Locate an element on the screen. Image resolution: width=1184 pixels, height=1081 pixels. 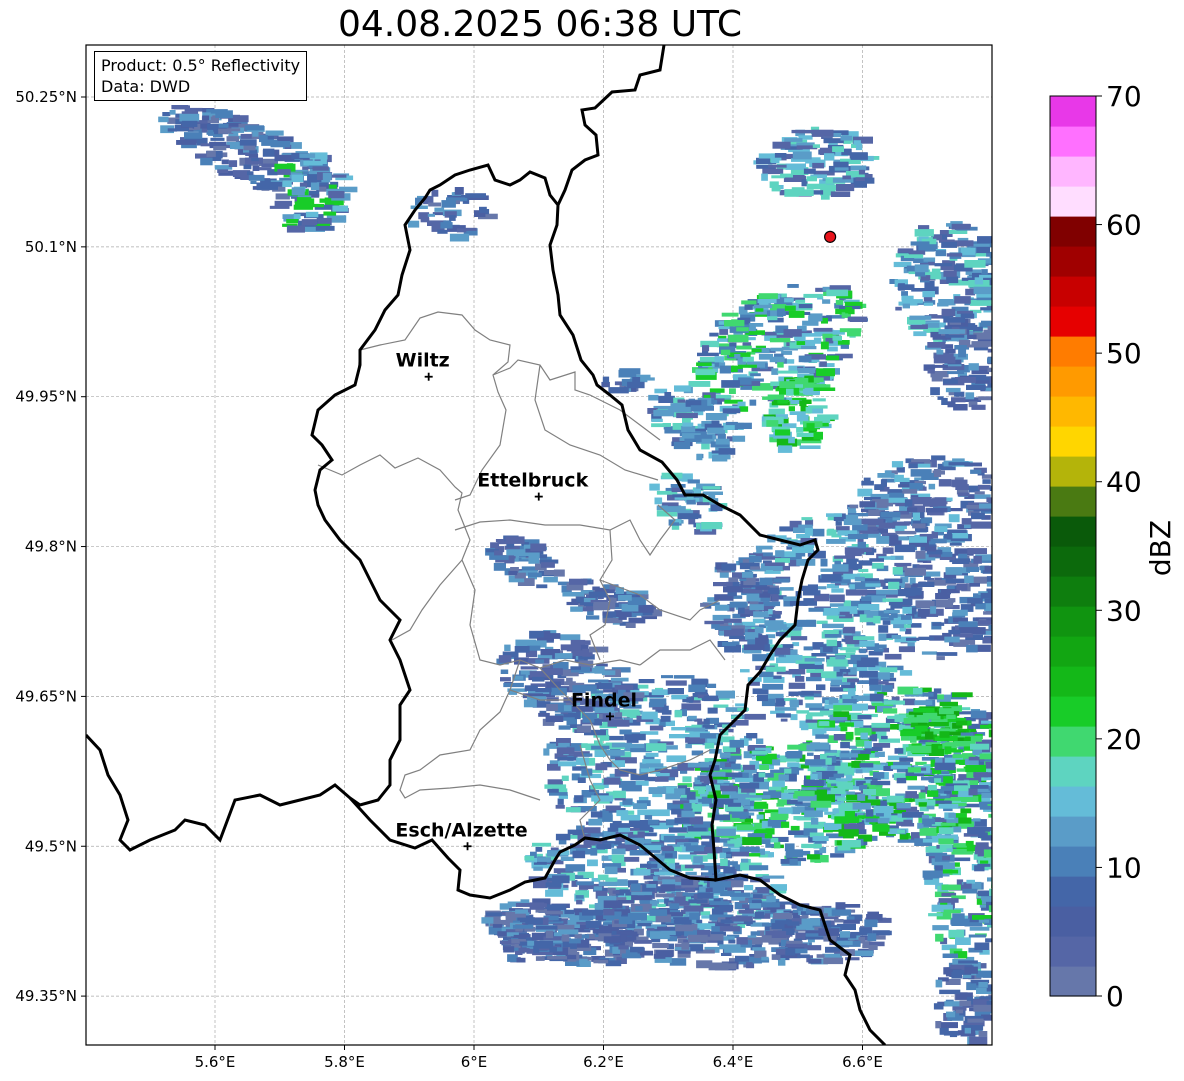
lat-tick-label: 50.25°N is located at coordinates (46, 97).